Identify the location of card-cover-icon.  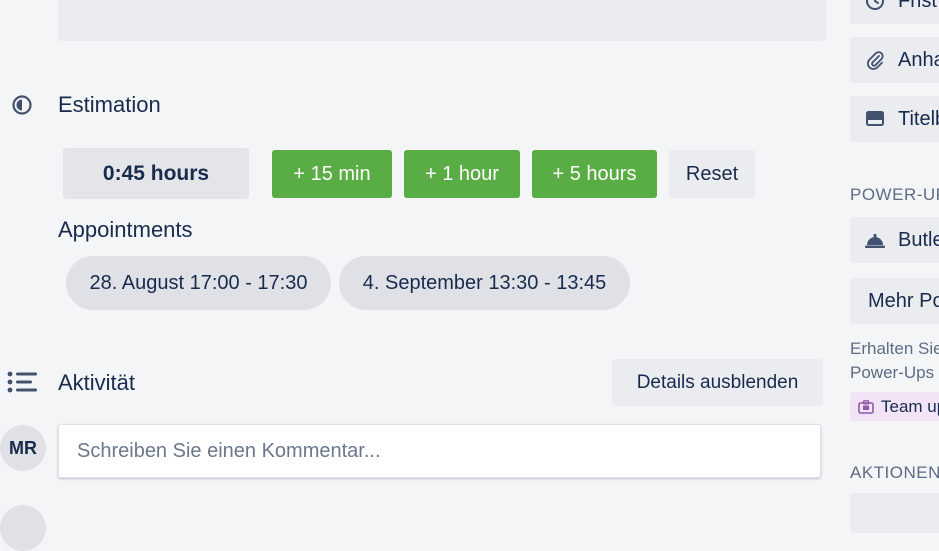
(875, 119).